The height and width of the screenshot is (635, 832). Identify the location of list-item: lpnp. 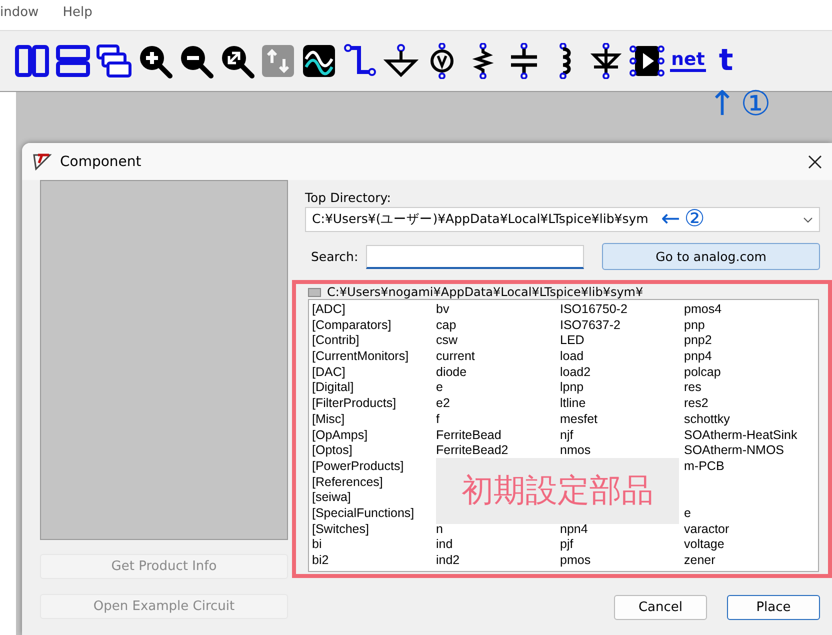
(572, 387).